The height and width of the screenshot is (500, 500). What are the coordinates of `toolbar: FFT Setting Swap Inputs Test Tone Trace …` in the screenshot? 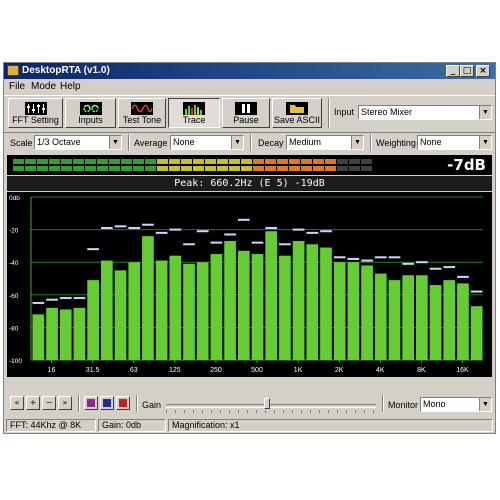 It's located at (249, 114).